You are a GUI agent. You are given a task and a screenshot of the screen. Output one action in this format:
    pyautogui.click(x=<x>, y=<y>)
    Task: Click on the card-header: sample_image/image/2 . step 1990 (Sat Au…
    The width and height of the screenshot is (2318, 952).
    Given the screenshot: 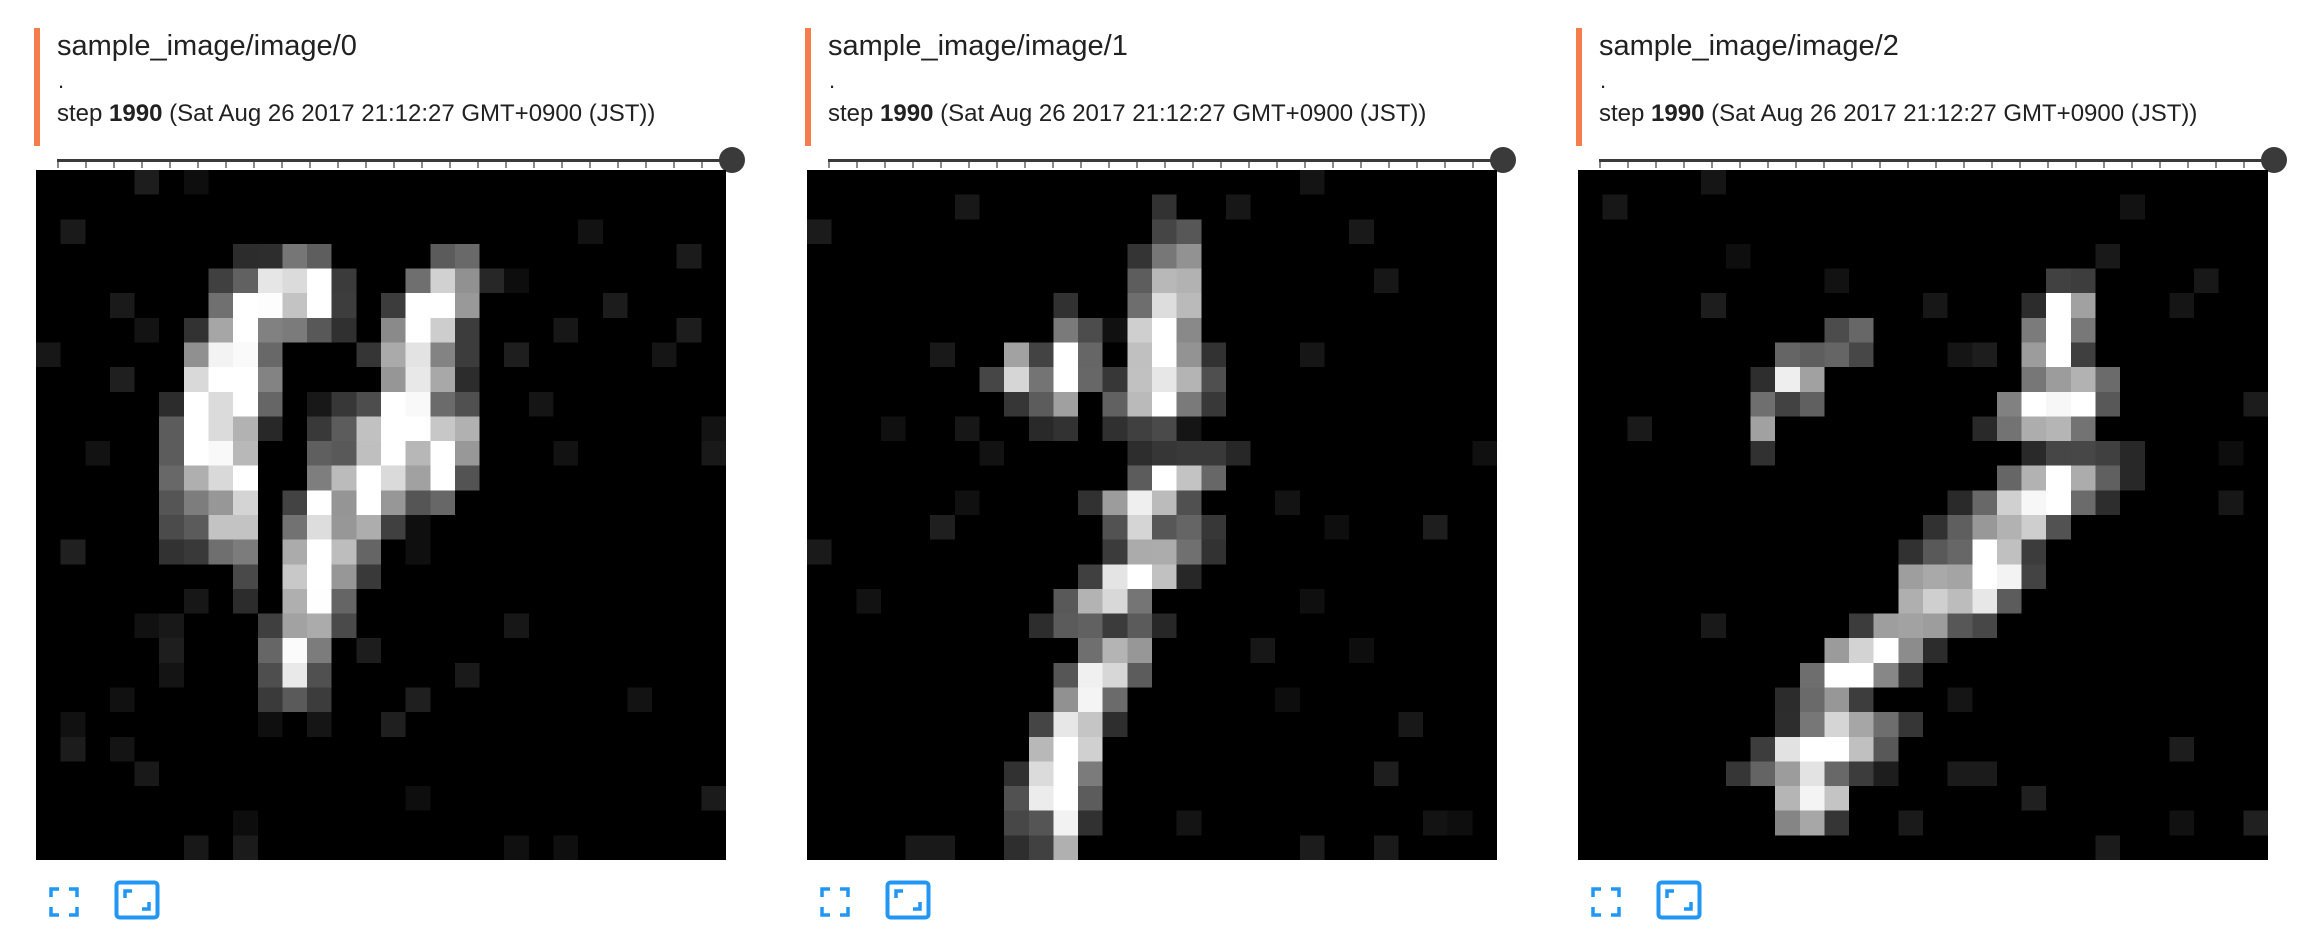 What is the action you would take?
    pyautogui.click(x=1931, y=100)
    